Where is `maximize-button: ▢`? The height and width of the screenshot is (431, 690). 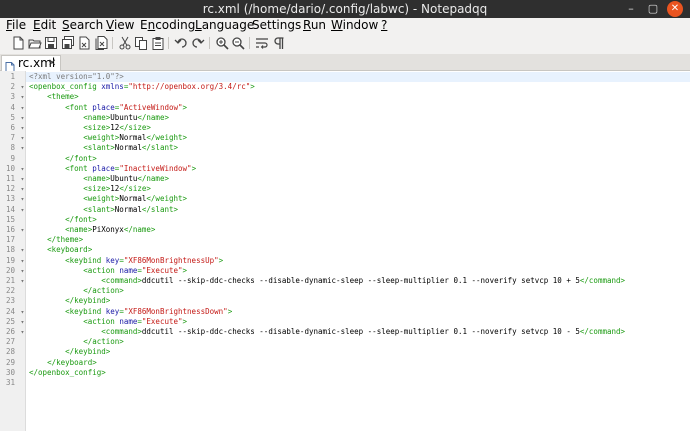 maximize-button: ▢ is located at coordinates (653, 9).